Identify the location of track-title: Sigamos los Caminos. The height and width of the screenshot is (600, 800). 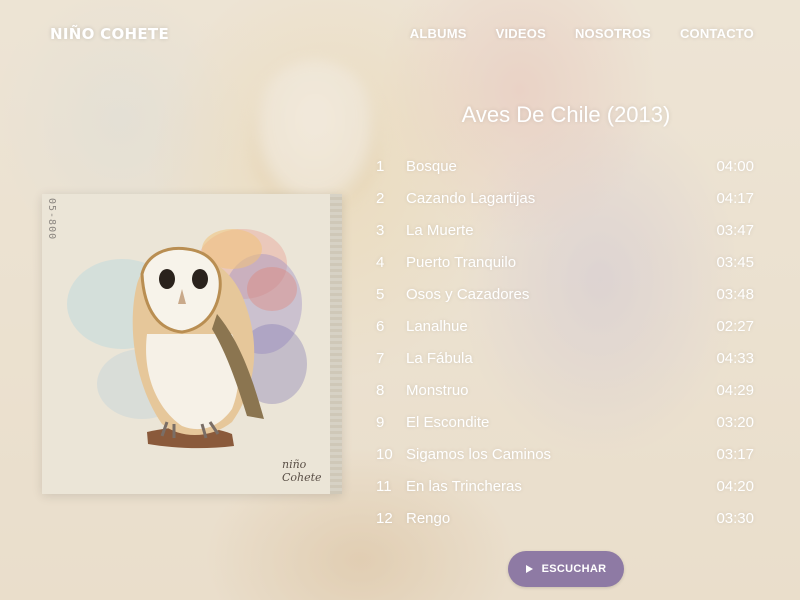
(479, 454).